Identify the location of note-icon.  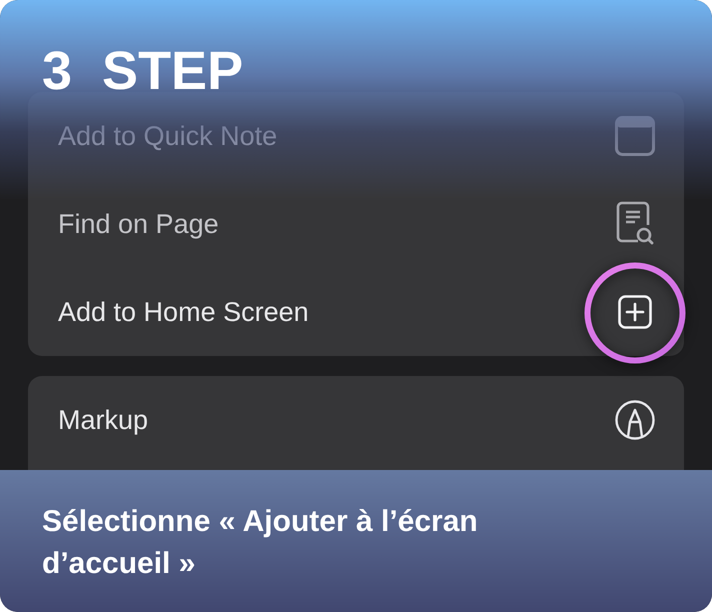
(635, 136).